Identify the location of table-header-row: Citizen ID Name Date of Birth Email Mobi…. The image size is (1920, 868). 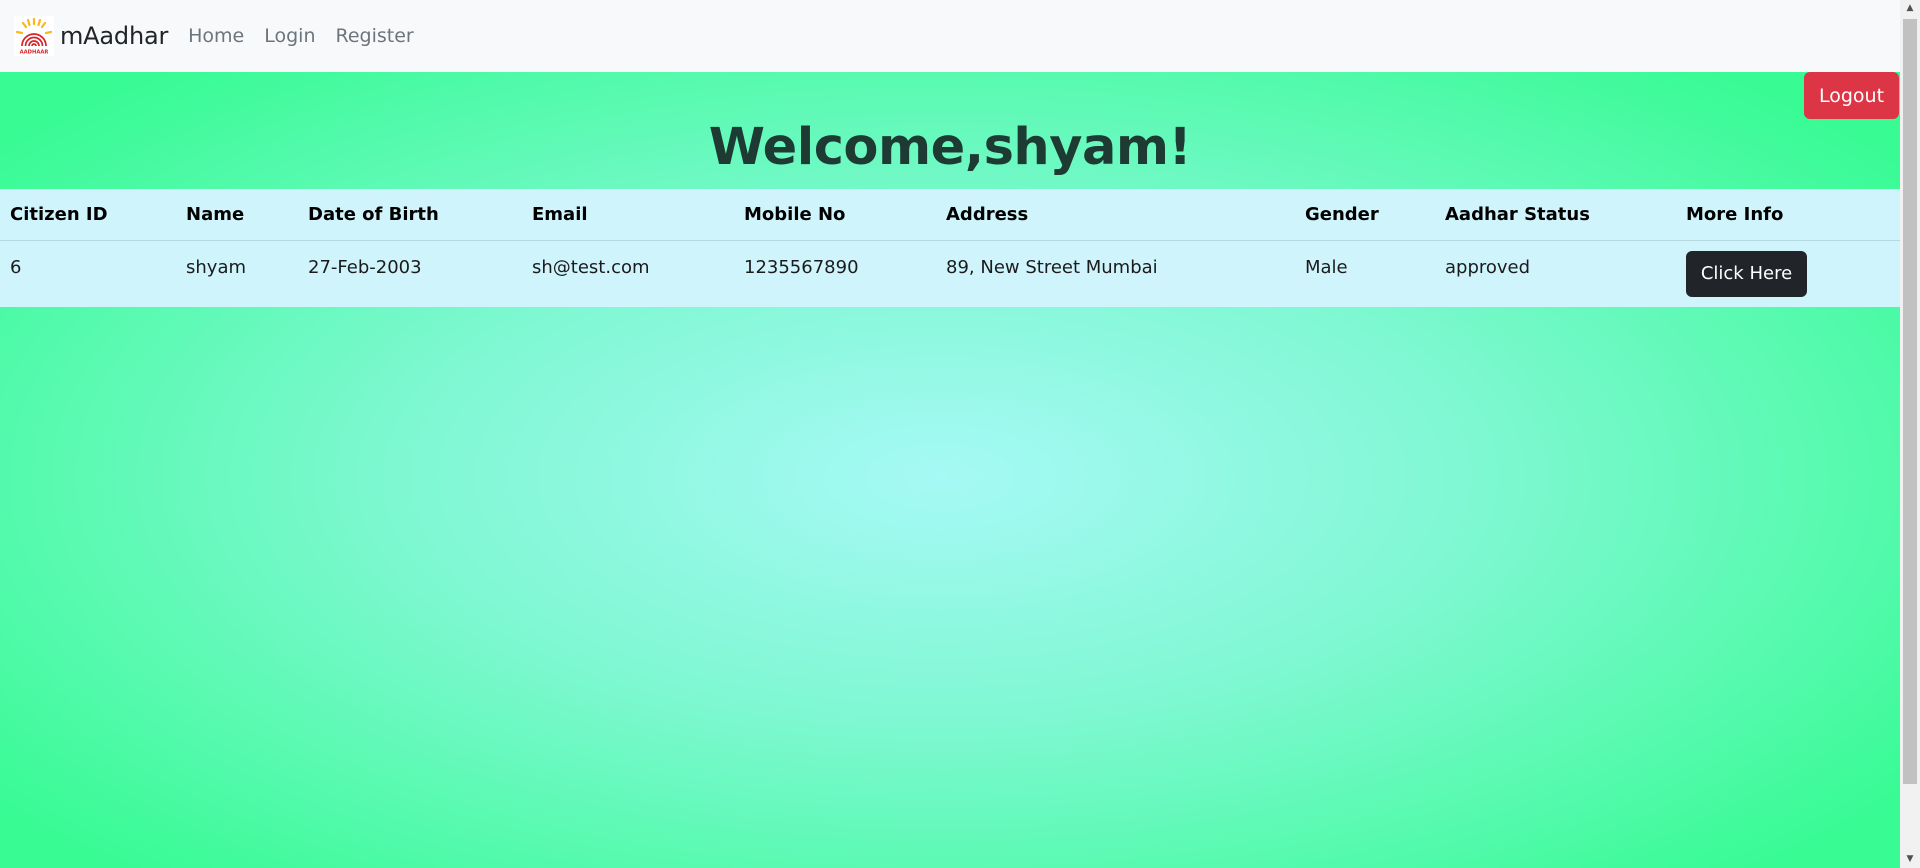
(950, 215).